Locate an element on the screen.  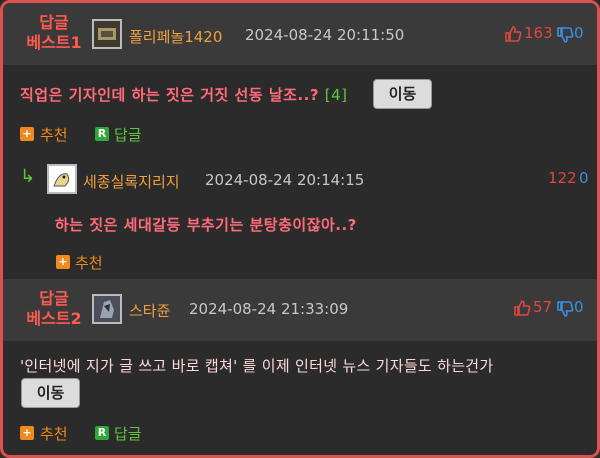
upvote-count: 57 is located at coordinates (543, 307).